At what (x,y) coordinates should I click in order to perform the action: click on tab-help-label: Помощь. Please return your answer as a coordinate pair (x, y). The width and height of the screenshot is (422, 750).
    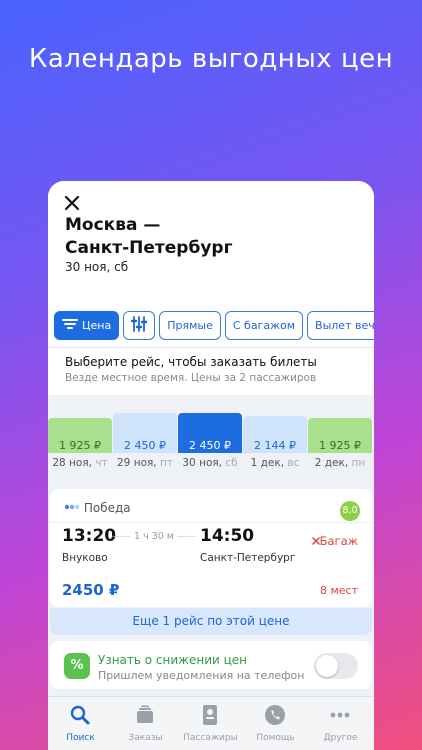
    Looking at the image, I should click on (275, 738).